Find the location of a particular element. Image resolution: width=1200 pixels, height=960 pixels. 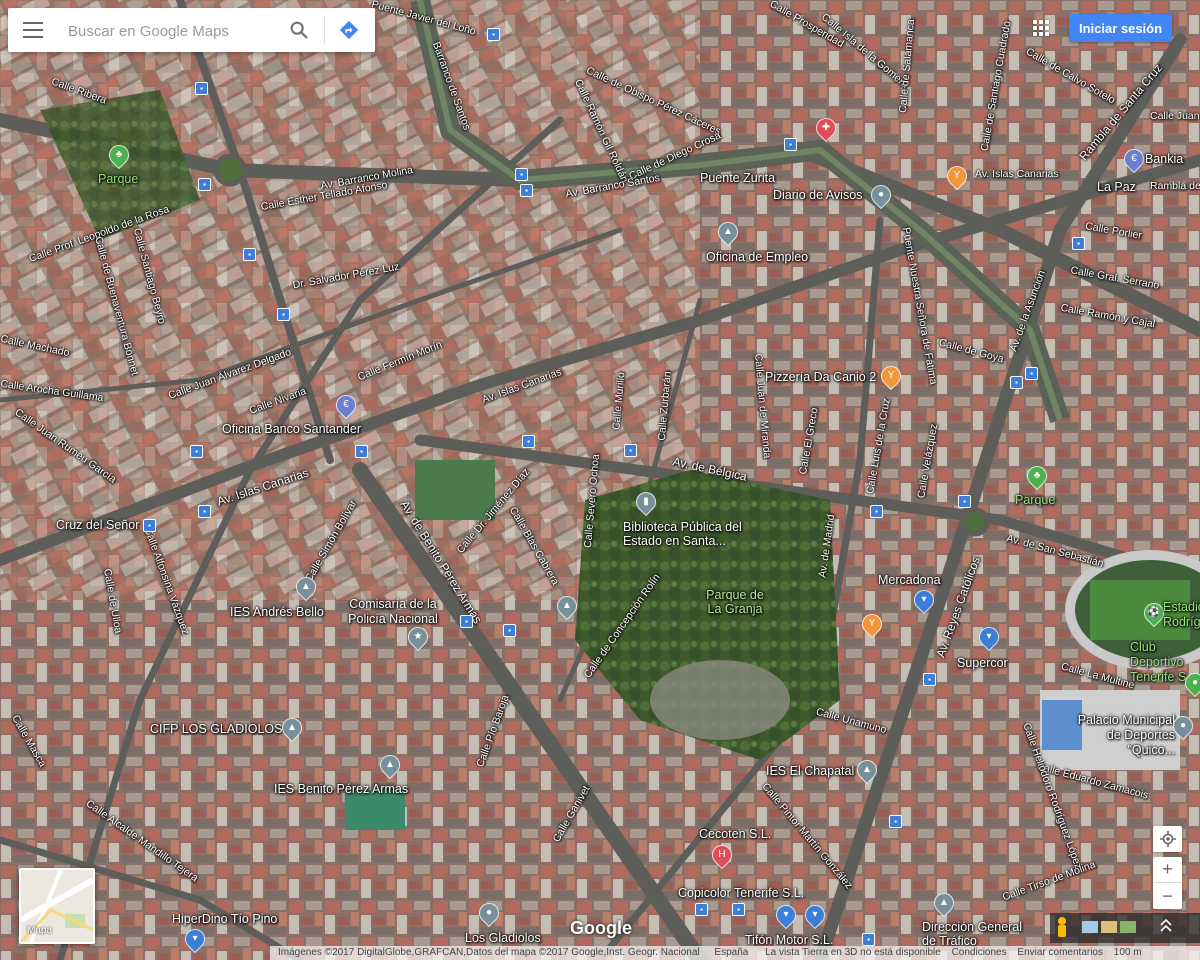

layer-strip-graphics is located at coordinates (1115, 927).